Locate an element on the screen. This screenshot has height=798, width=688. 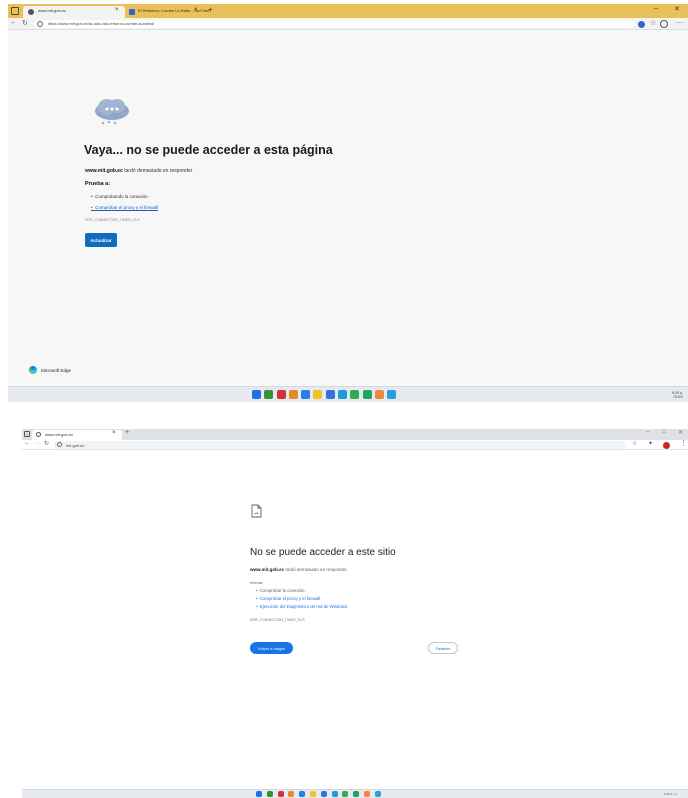
taskbar-clock: 9:29 a. m. is located at coordinates (670, 794).